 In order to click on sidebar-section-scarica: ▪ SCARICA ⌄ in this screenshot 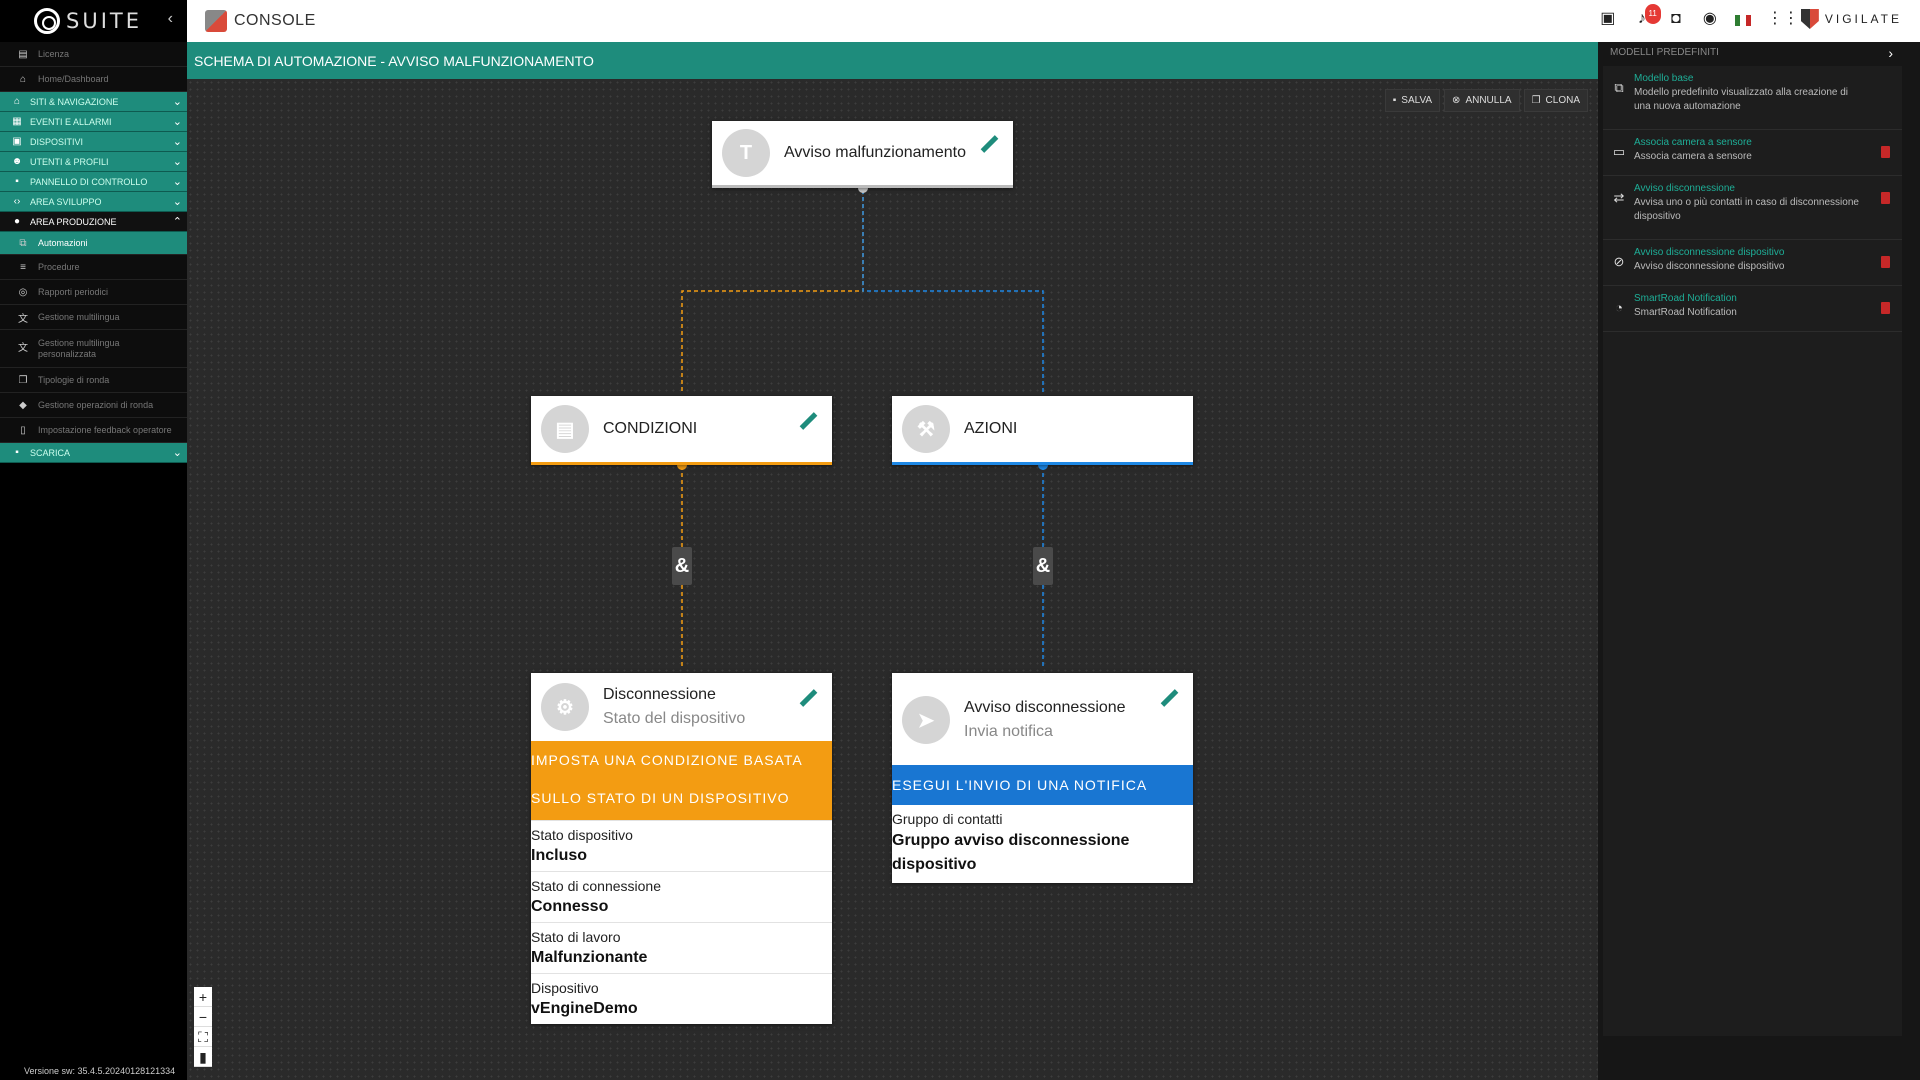, I will do `click(93, 453)`.